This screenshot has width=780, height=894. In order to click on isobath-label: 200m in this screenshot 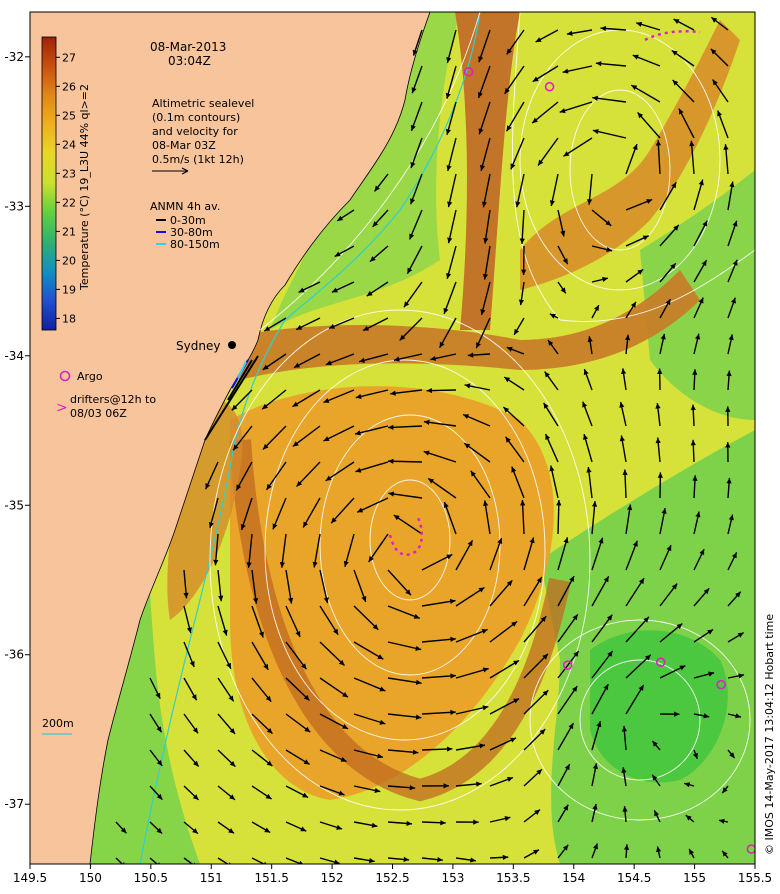, I will do `click(58, 723)`.